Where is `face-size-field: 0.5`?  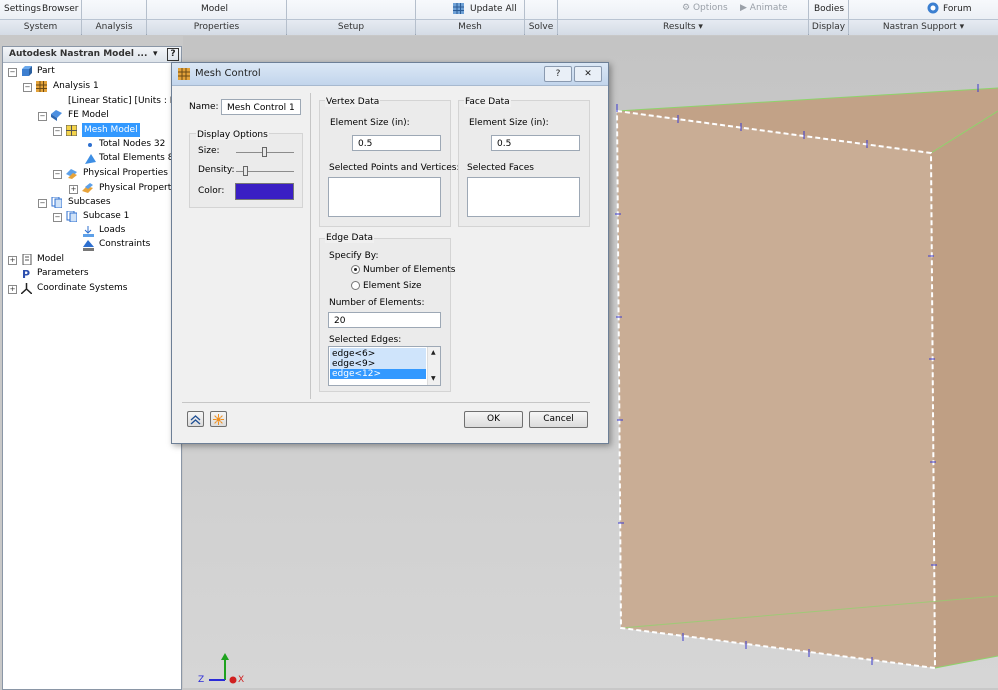 face-size-field: 0.5 is located at coordinates (535, 143).